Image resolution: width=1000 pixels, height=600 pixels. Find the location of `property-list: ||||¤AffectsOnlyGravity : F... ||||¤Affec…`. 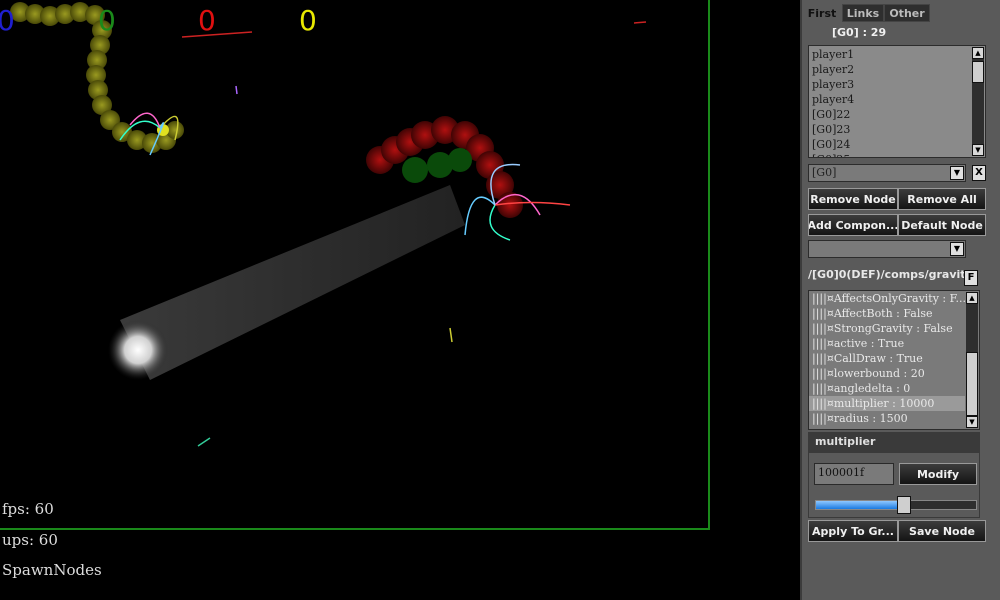

property-list: ||||¤AffectsOnlyGravity : F... ||||¤Affec… is located at coordinates (894, 360).